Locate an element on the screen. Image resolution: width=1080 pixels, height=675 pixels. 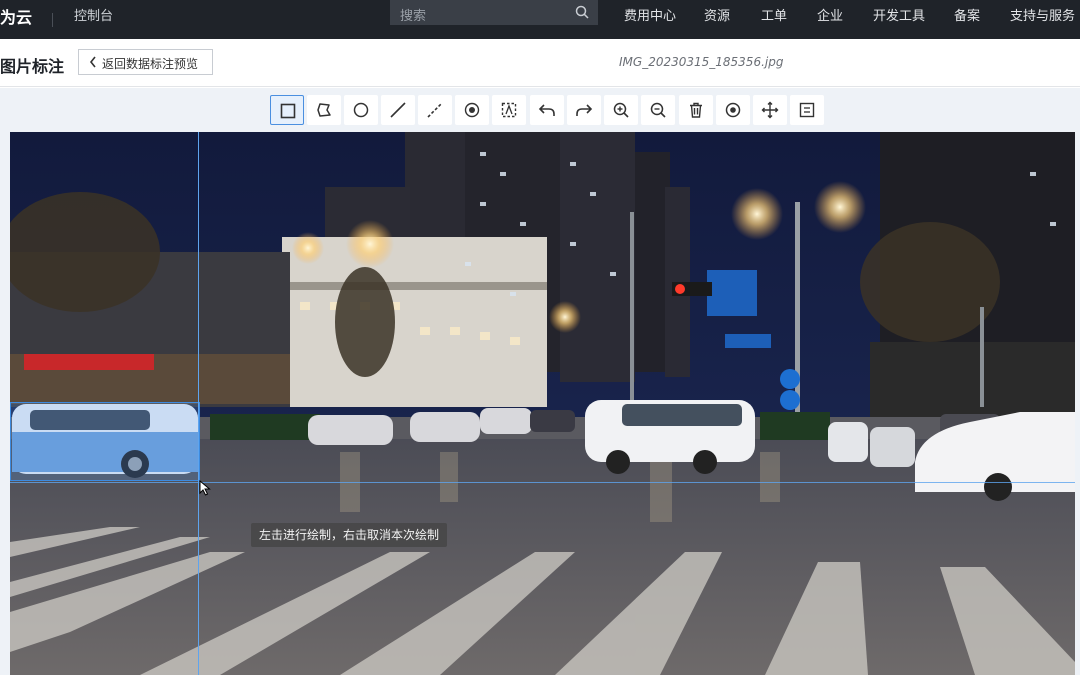
bounding-box is located at coordinates (105, 441).